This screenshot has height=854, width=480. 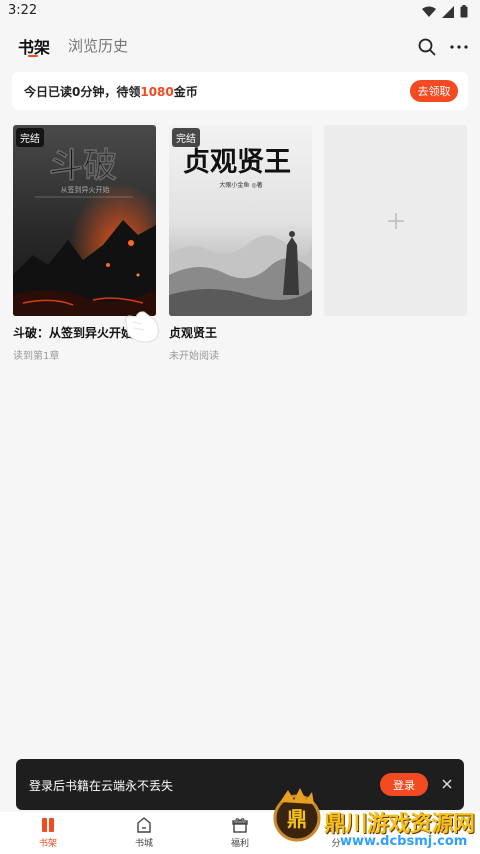 What do you see at coordinates (48, 825) in the screenshot?
I see `bookshelf-icon` at bounding box center [48, 825].